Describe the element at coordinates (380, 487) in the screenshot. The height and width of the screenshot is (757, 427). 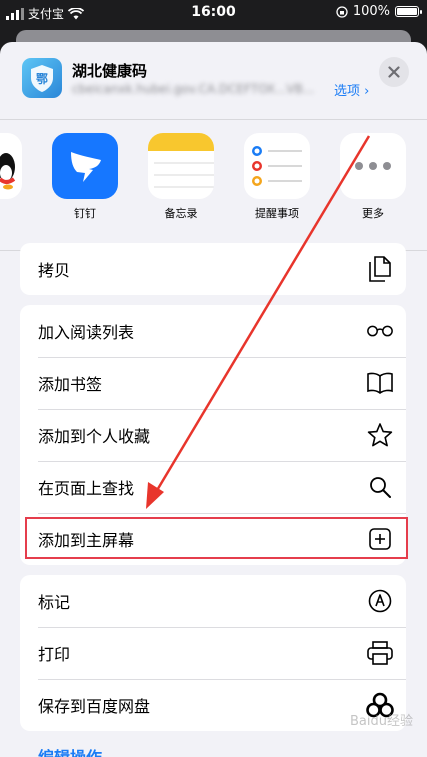
I see `search-icon` at that location.